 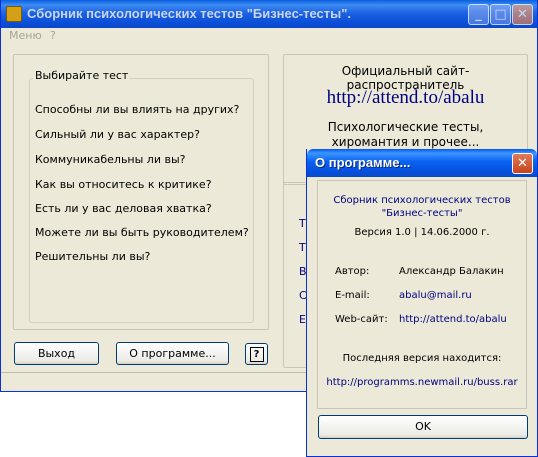 I want to click on help-icon: ?, so click(x=256, y=354).